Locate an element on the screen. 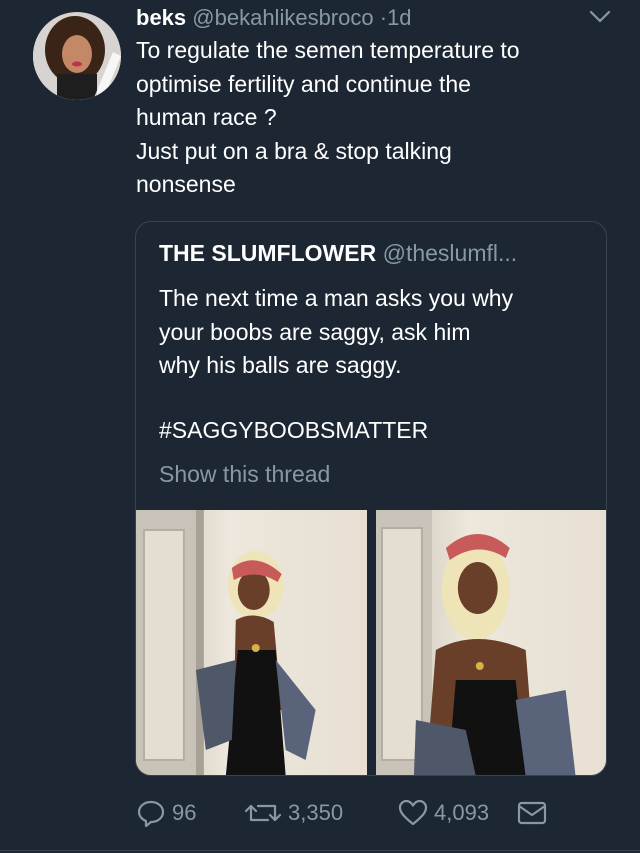 The height and width of the screenshot is (853, 640). retweet-icon is located at coordinates (263, 813).